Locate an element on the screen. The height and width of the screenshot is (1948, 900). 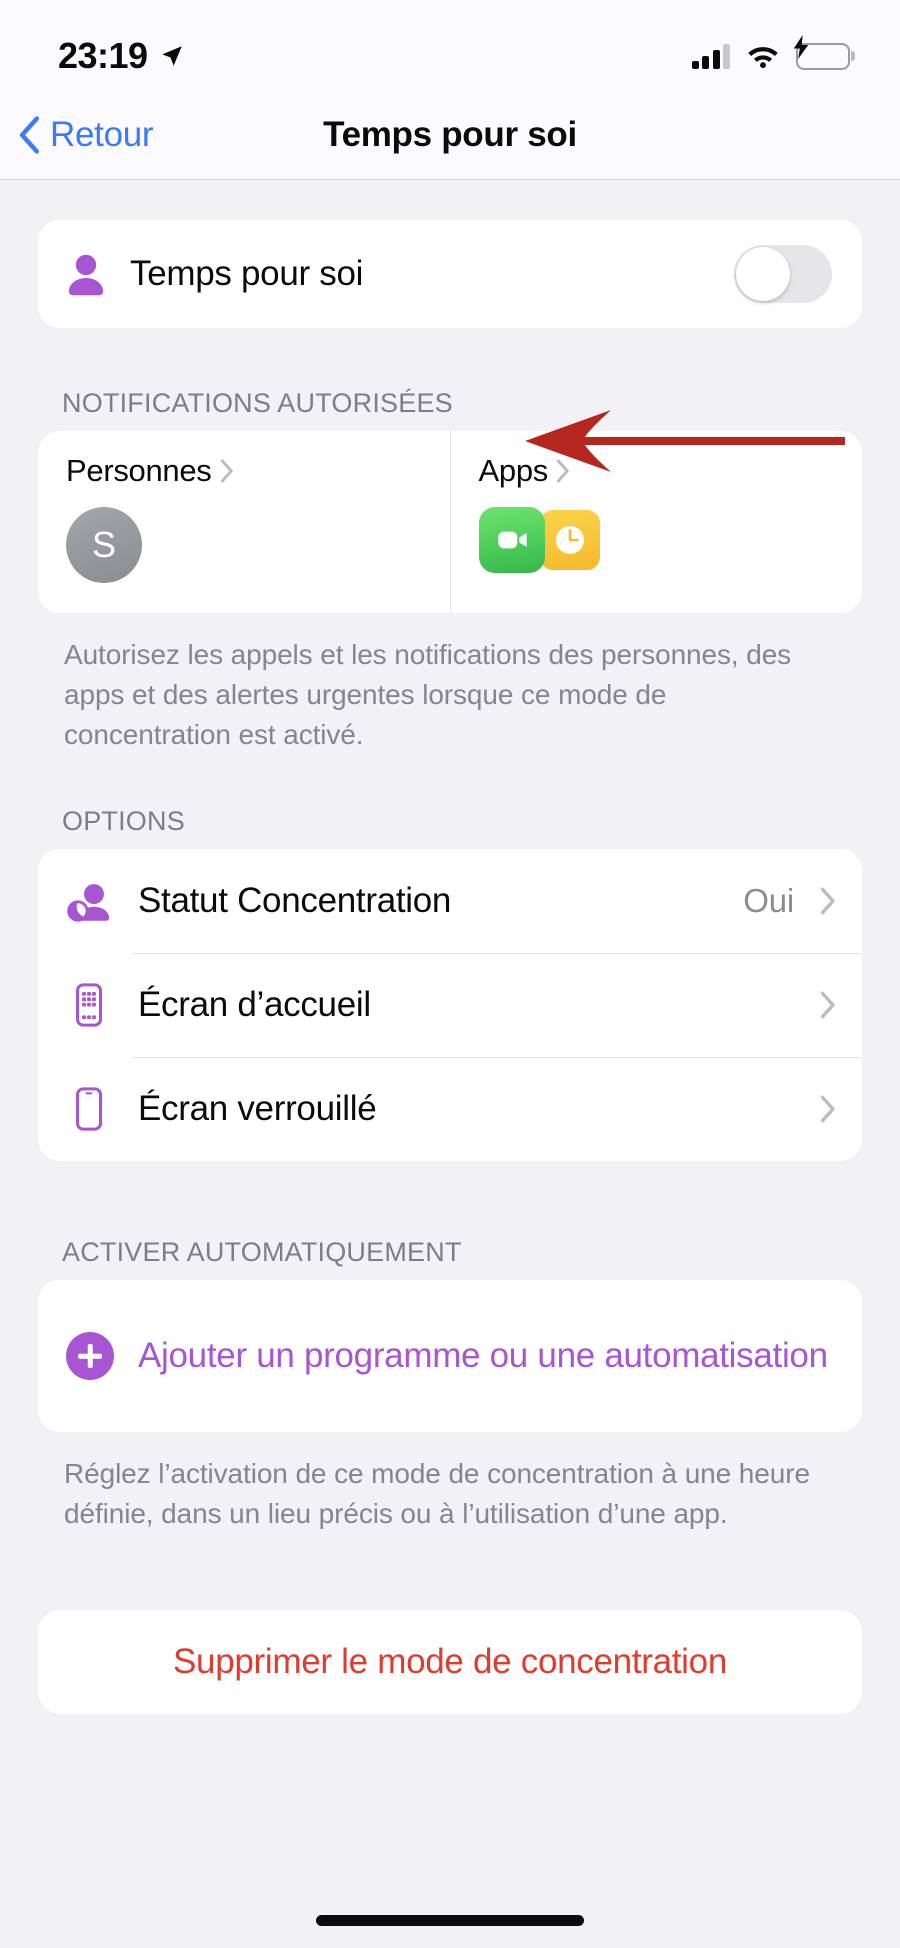
focus-toggle-card: Temps pour soi is located at coordinates (450, 274).